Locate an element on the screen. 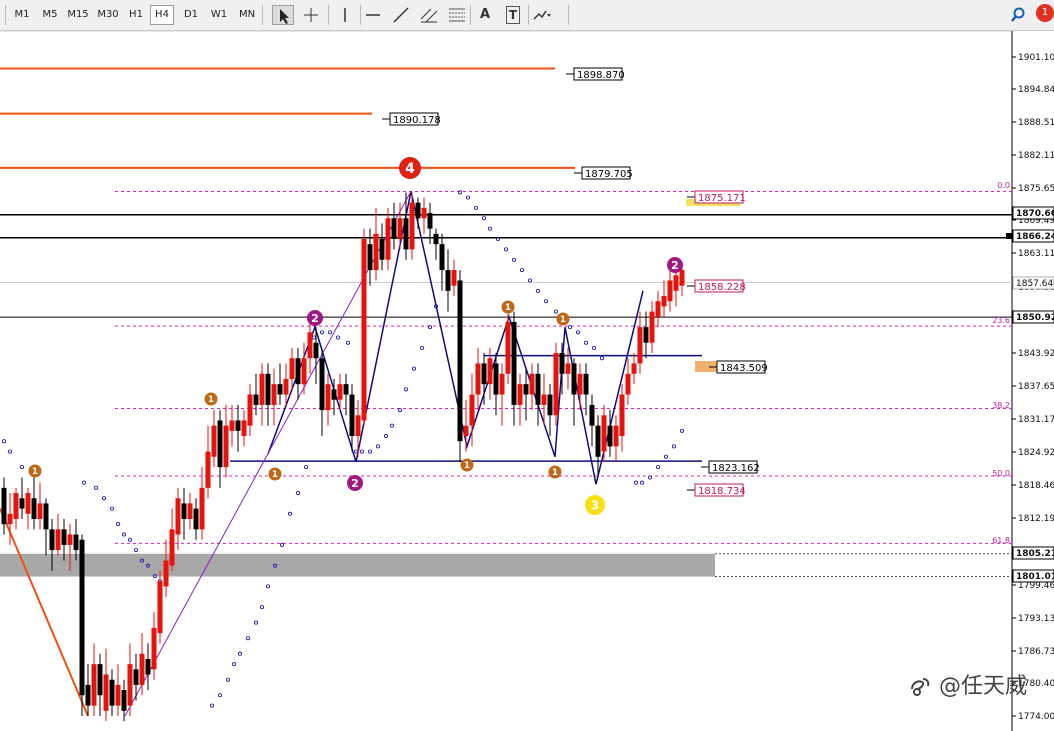  y-axis-label: 1793.130 is located at coordinates (1036, 619).